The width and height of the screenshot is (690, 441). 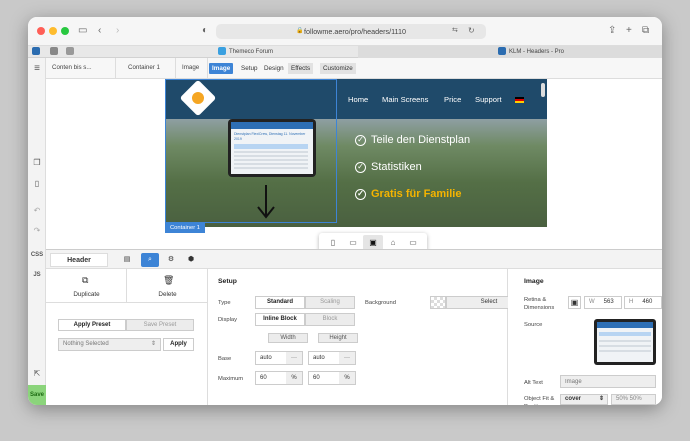 I want to click on js-button: JS, so click(x=37, y=275).